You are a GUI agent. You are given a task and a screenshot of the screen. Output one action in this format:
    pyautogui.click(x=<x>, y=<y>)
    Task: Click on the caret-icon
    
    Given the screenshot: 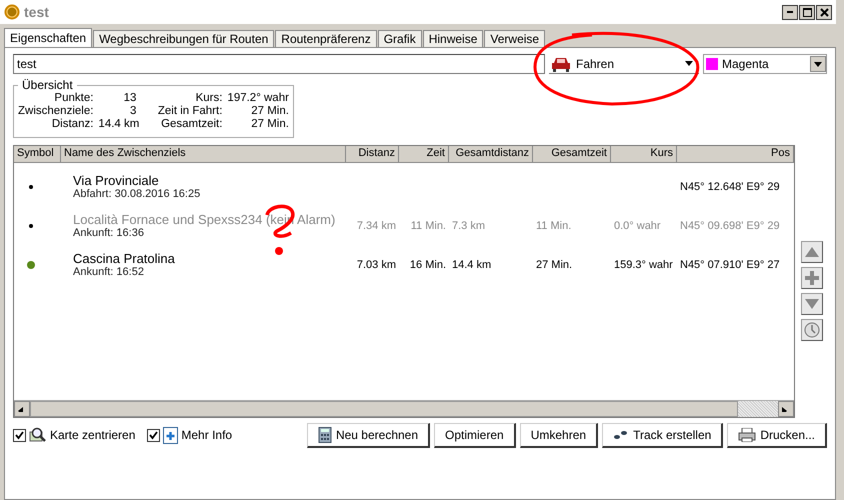 What is the action you would take?
    pyautogui.click(x=818, y=64)
    